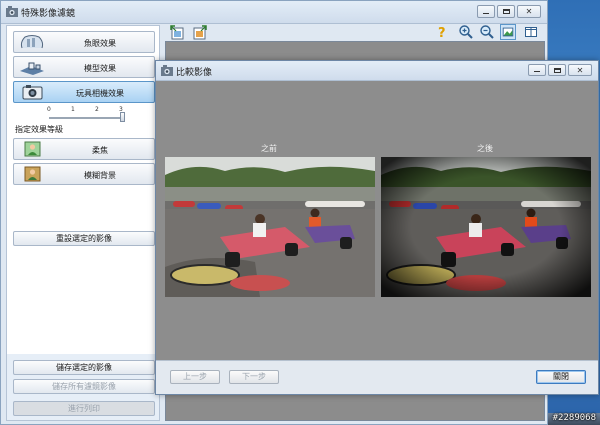 This screenshot has width=600, height=425. I want to click on reset-selected-image-button: 重設選定的影像, so click(84, 238).